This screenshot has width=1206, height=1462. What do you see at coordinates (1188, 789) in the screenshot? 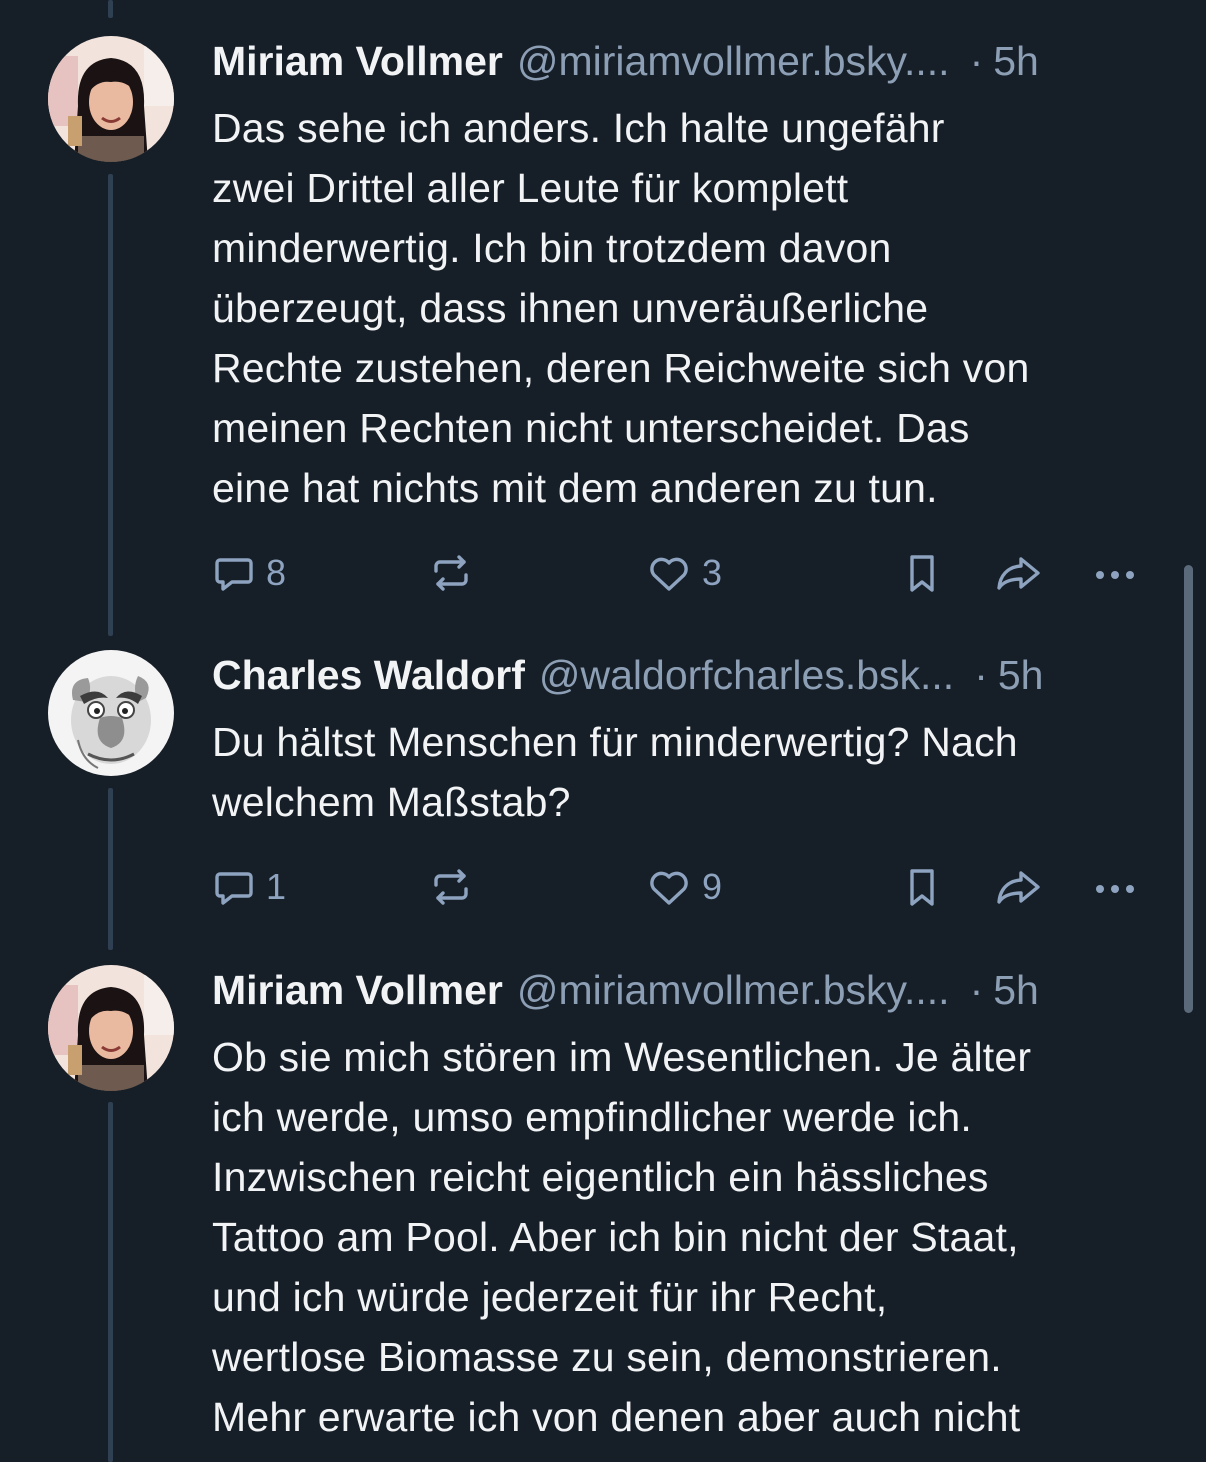
I see `scrollbar` at bounding box center [1188, 789].